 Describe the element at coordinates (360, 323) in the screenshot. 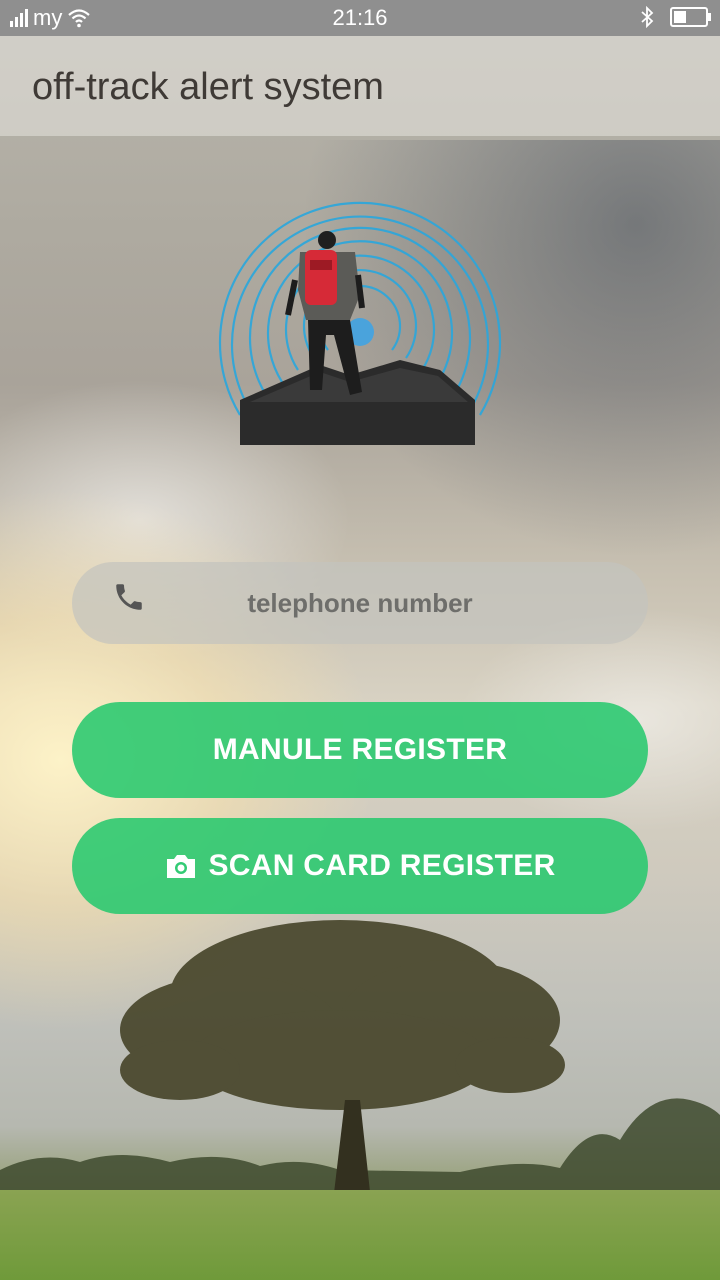

I see `hiker-signal-logo` at that location.